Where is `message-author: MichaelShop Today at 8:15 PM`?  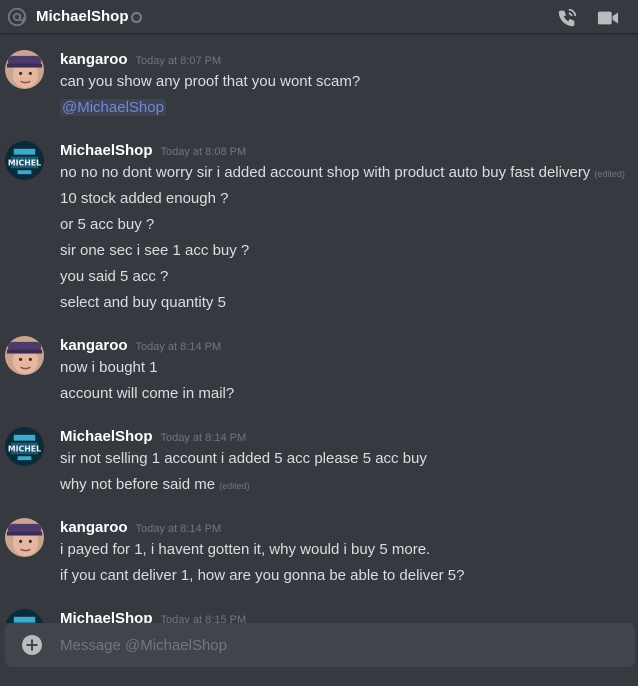
message-author: MichaelShop Today at 8:15 PM is located at coordinates (153, 616).